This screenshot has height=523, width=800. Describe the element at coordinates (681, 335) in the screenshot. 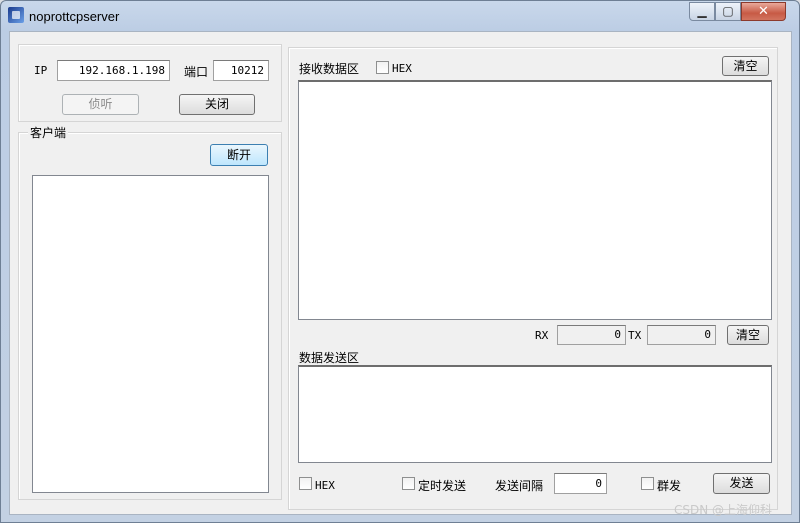

I see `tx-count: 0` at that location.